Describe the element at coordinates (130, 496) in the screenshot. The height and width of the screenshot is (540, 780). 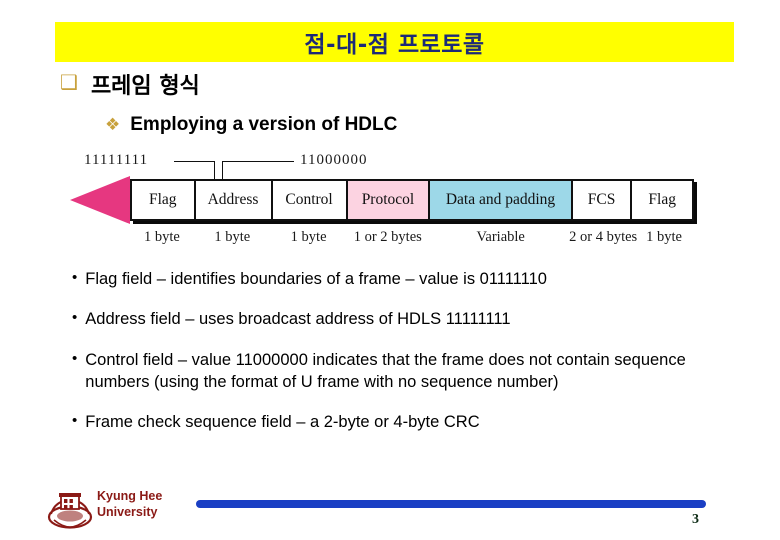
I see `organization-name-line1: Kyung Hee` at that location.